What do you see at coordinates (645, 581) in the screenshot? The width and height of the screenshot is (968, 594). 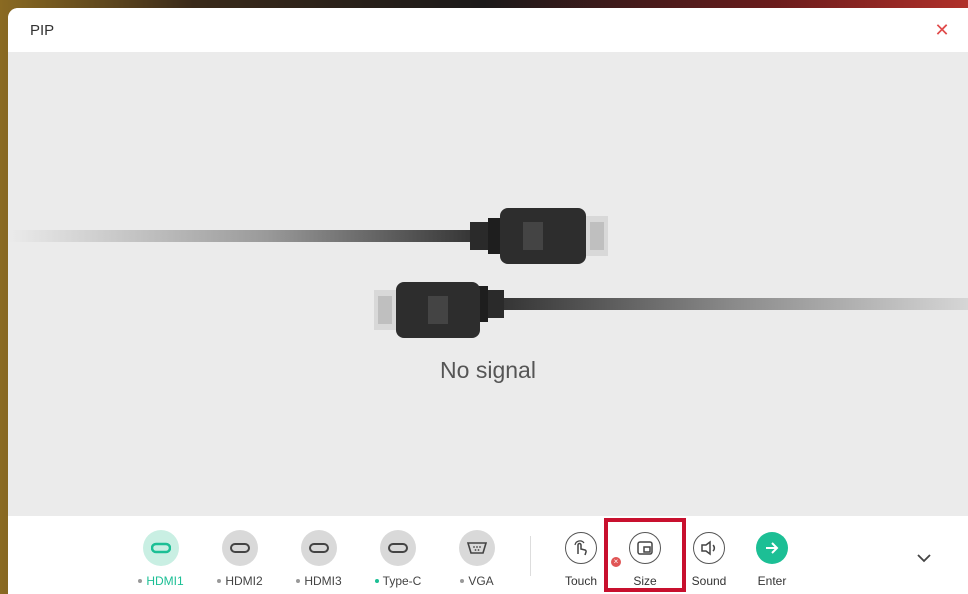 I see `size-label: Size` at bounding box center [645, 581].